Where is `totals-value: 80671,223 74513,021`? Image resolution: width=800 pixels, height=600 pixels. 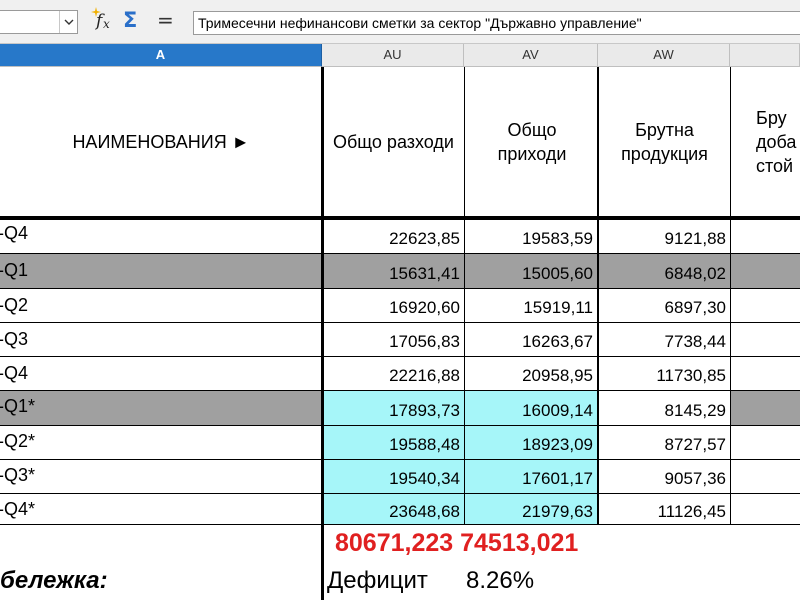
totals-value: 80671,223 74513,021 is located at coordinates (456, 543).